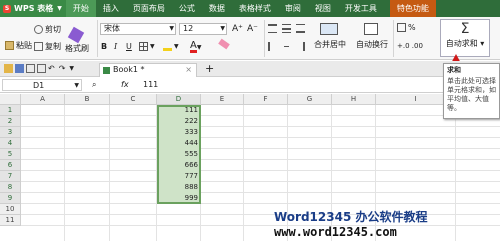  Describe the element at coordinates (80, 8) in the screenshot. I see `menu-start: 开始` at that location.